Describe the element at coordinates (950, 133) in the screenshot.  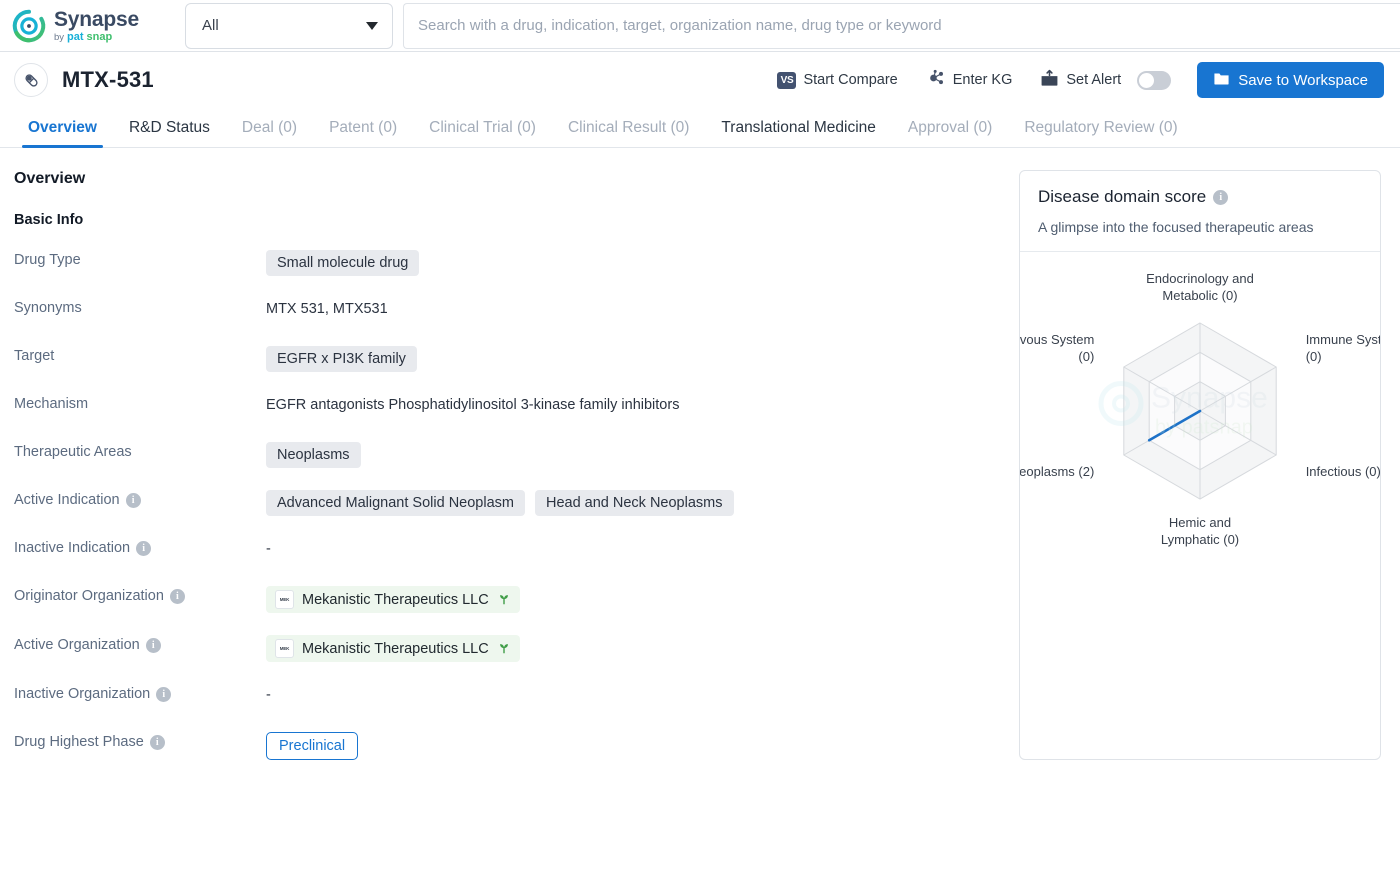
I see `tab-approval: Approval (0)` at that location.